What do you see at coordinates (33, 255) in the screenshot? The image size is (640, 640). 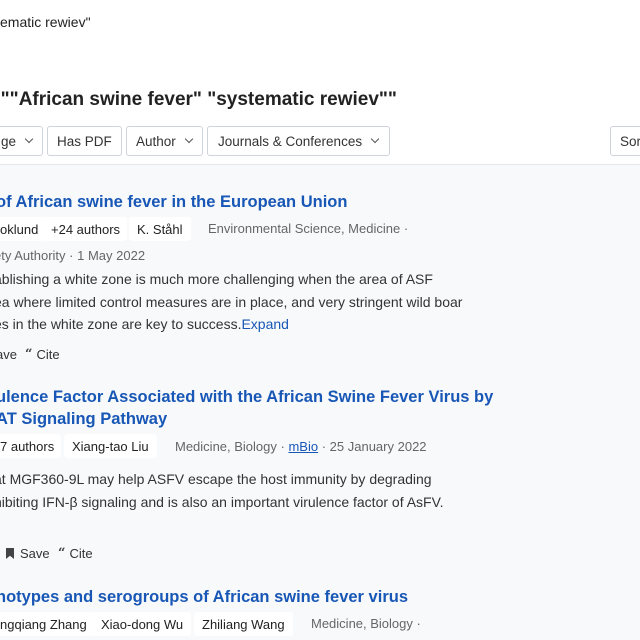 I see `venue-text: ety Authority` at bounding box center [33, 255].